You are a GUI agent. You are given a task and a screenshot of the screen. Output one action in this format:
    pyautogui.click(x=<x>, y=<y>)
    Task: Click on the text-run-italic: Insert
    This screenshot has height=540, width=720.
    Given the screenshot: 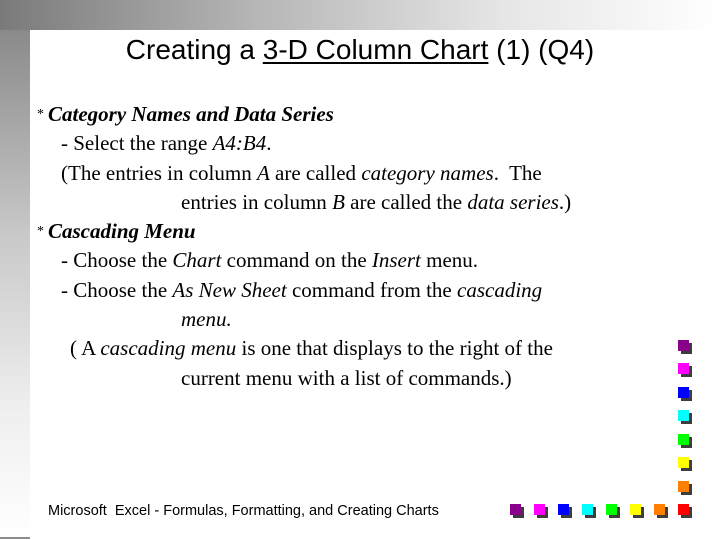 What is the action you would take?
    pyautogui.click(x=396, y=260)
    